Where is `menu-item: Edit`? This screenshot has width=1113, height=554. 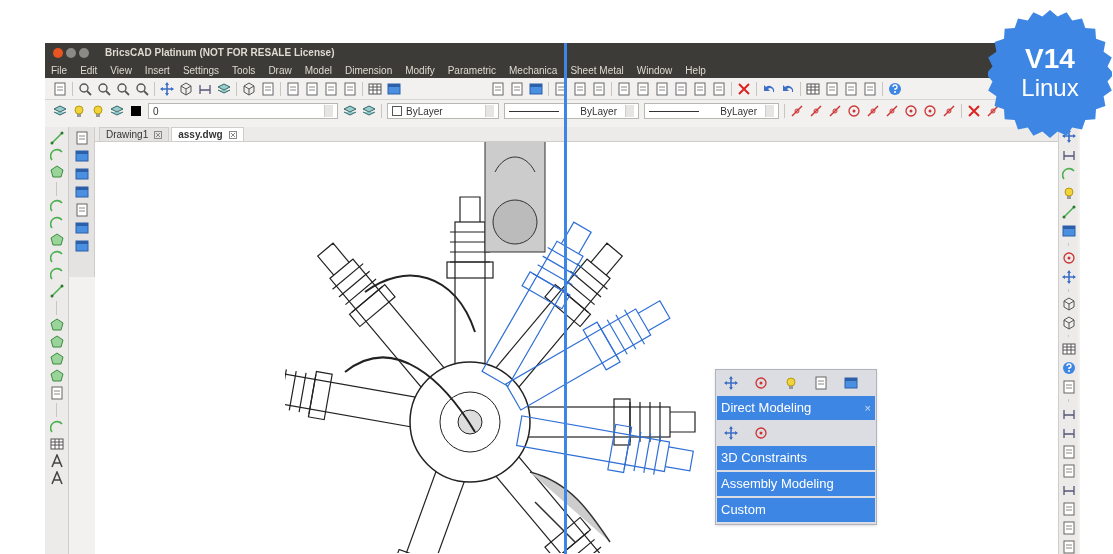 menu-item: Edit is located at coordinates (89, 70).